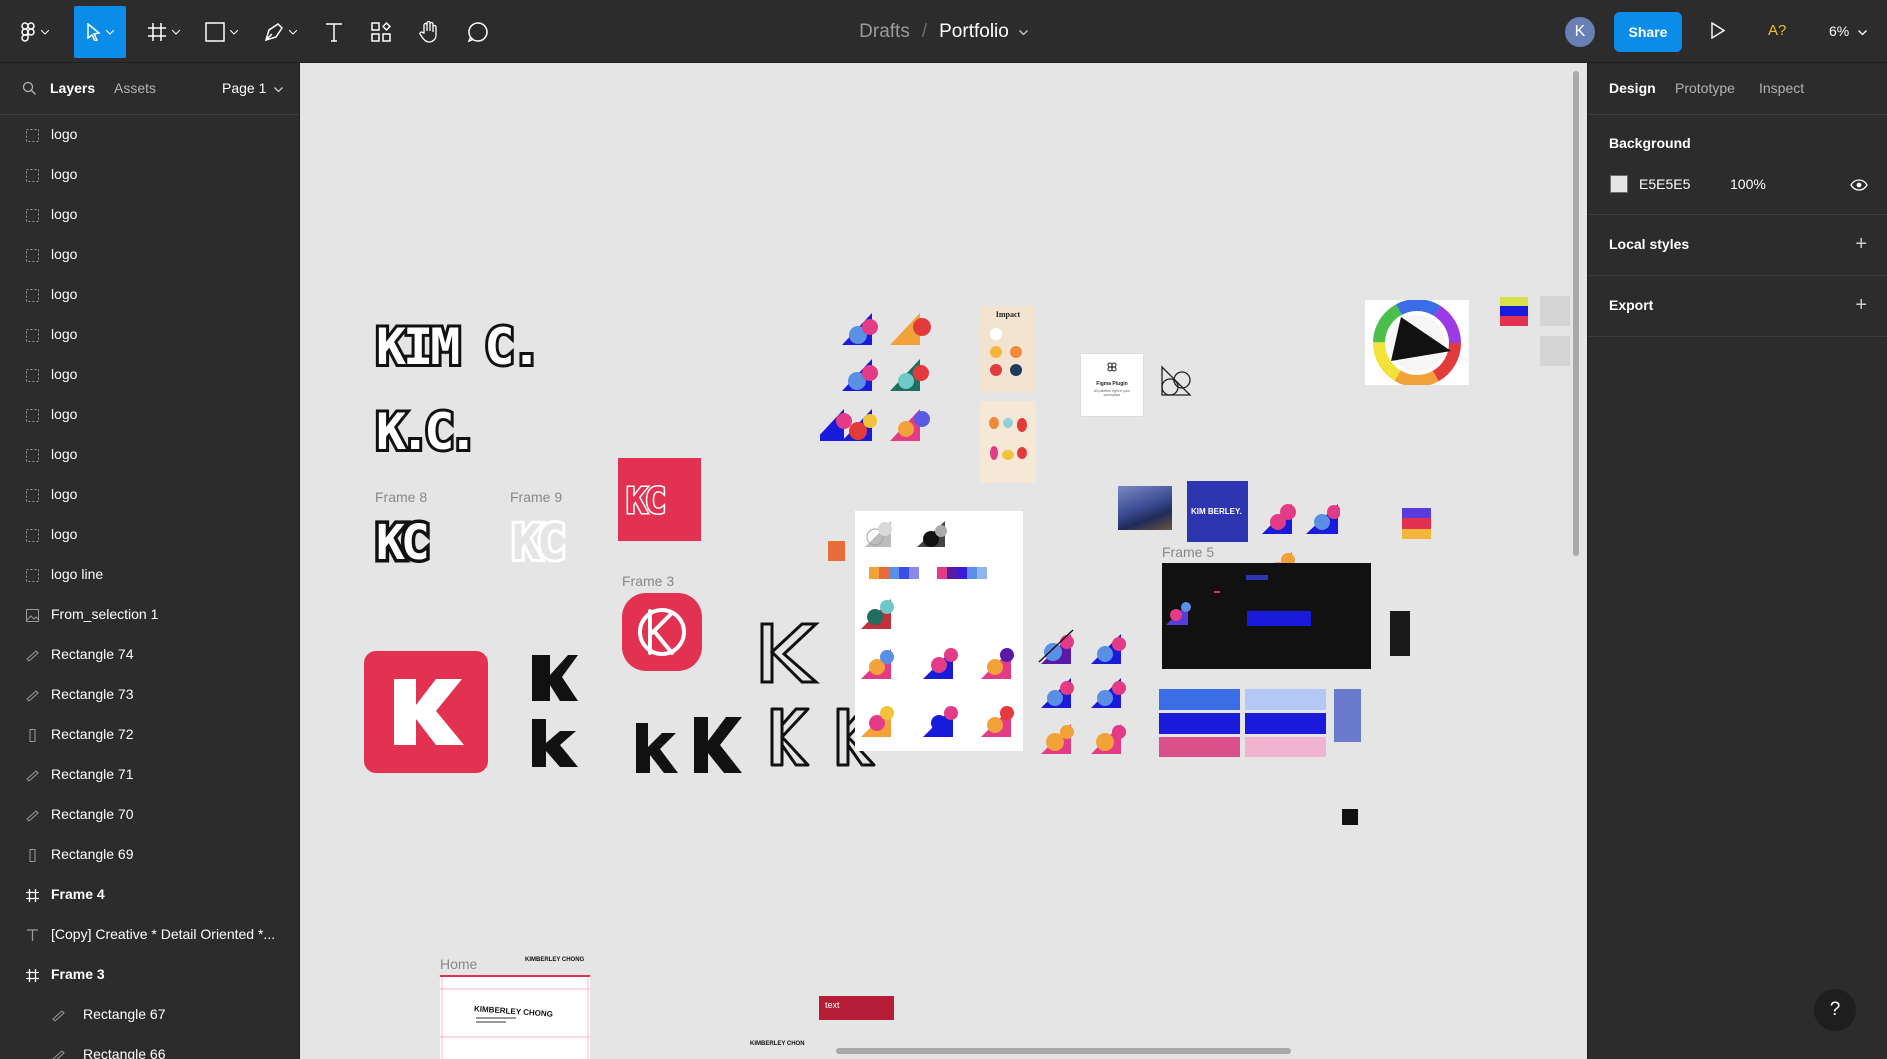 This screenshot has height=1059, width=1887. What do you see at coordinates (1835, 1010) in the screenshot?
I see `help-button: ?` at bounding box center [1835, 1010].